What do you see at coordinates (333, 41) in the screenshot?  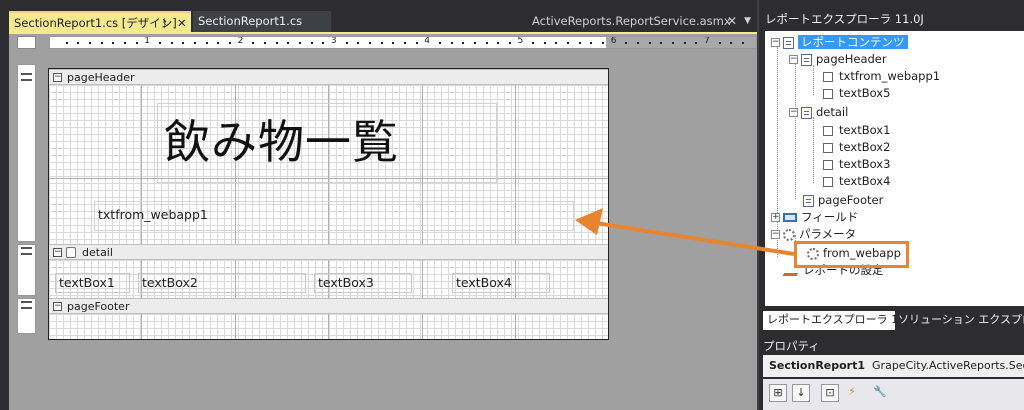 I see `ruler-number: 3` at bounding box center [333, 41].